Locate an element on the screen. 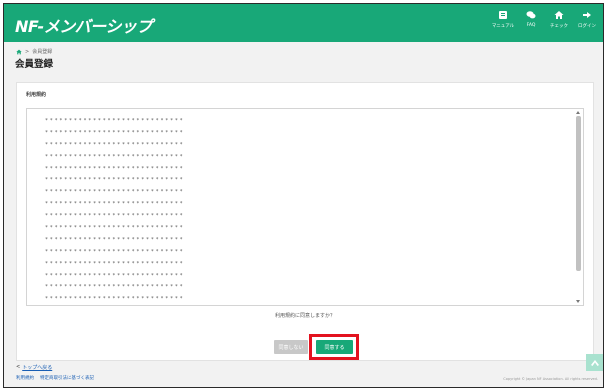  header: NF-メンバーシップ マニュアル FAQ チェック ログイン is located at coordinates (303, 23).